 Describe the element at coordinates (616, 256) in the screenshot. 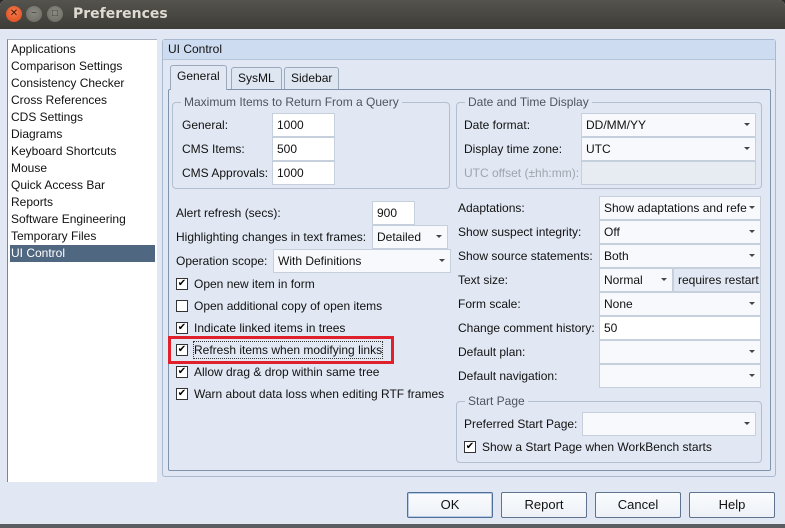

I see `source-statements-value: Both` at that location.